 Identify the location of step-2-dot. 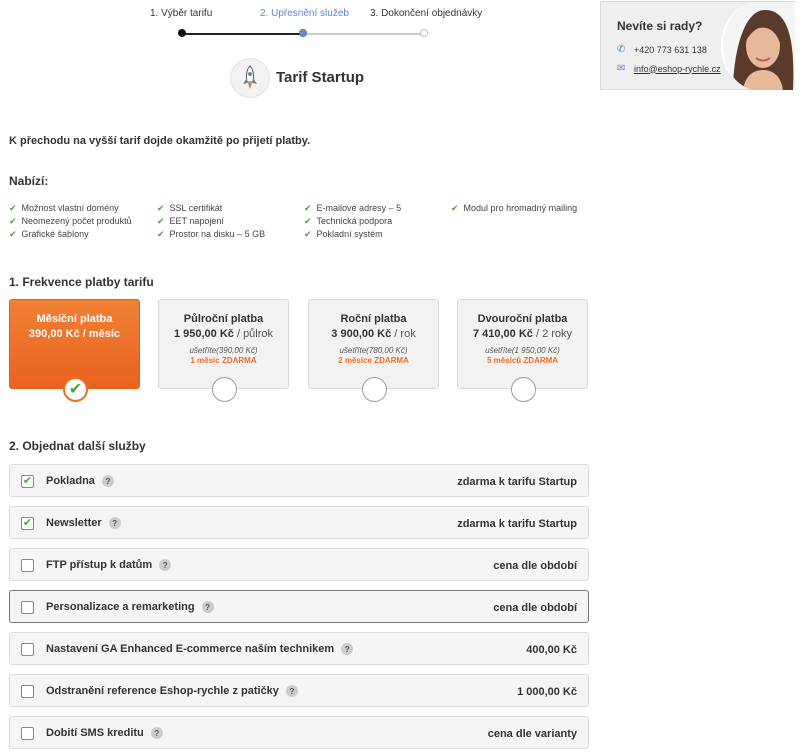
(303, 33).